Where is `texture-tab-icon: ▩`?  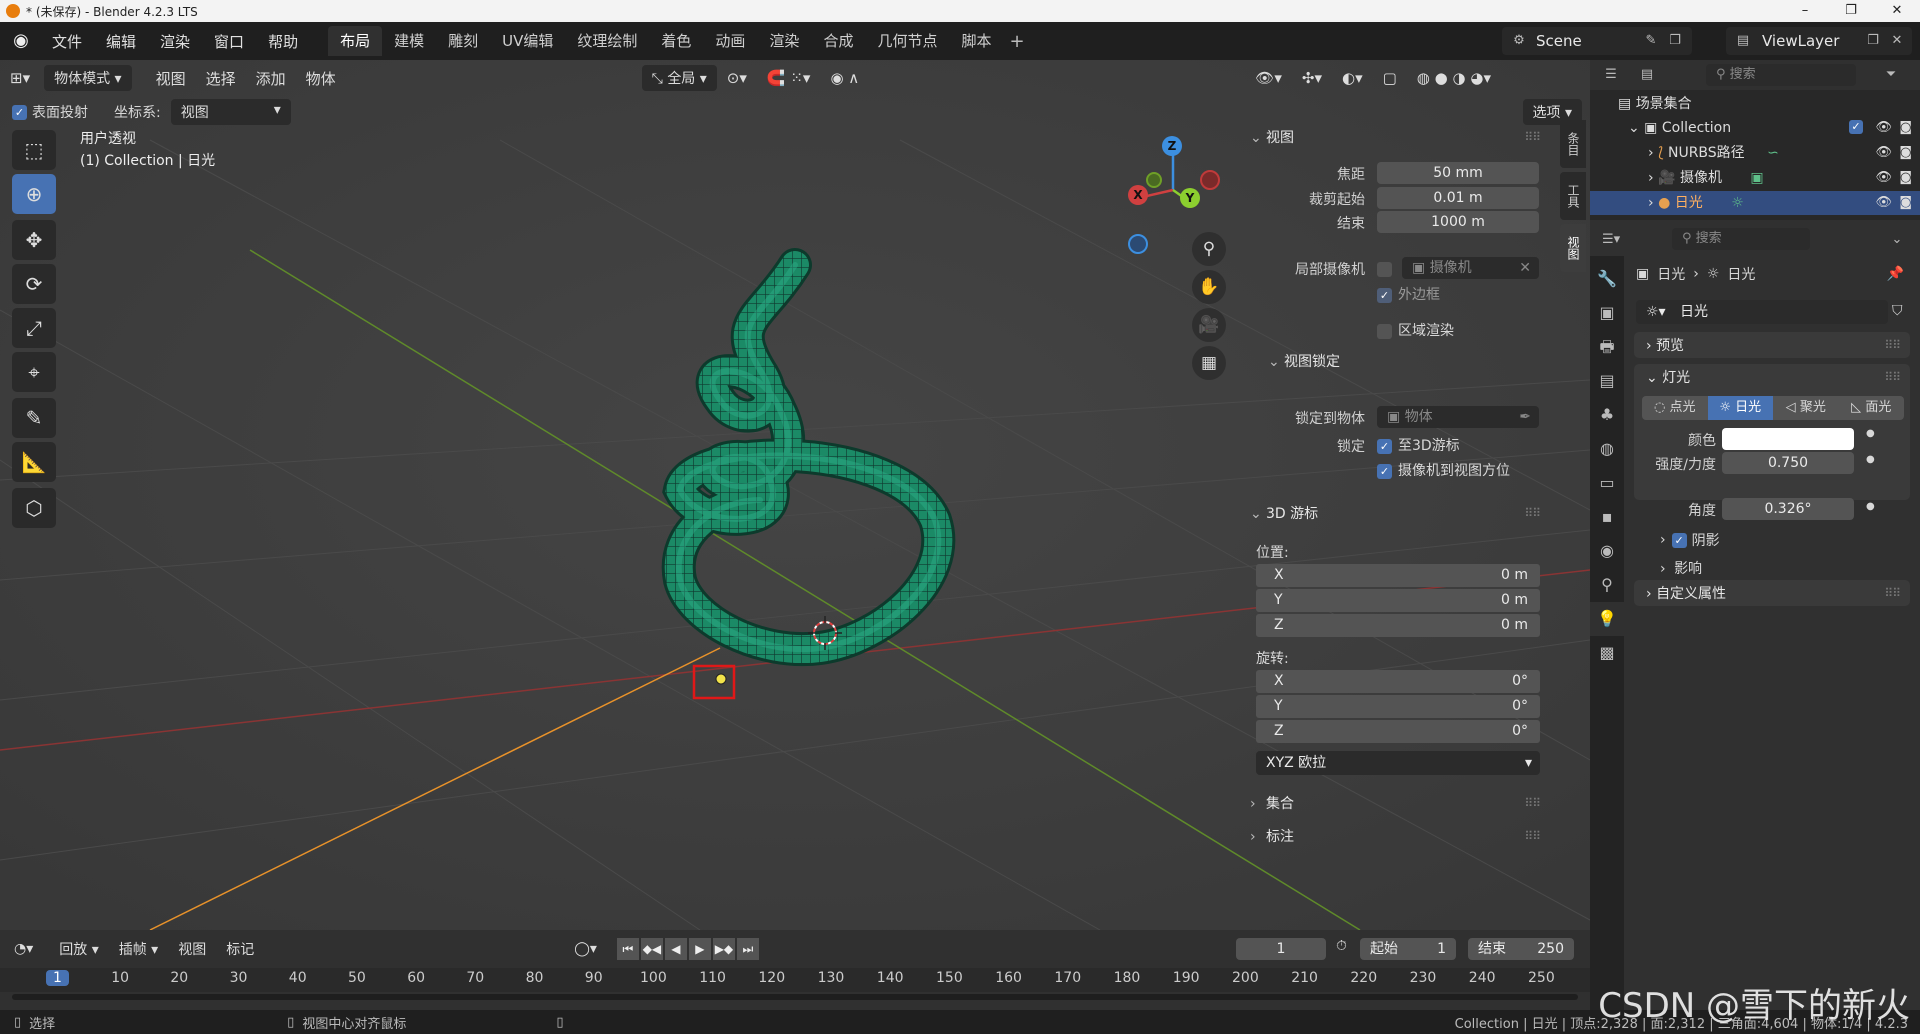
texture-tab-icon: ▩ is located at coordinates (1607, 653).